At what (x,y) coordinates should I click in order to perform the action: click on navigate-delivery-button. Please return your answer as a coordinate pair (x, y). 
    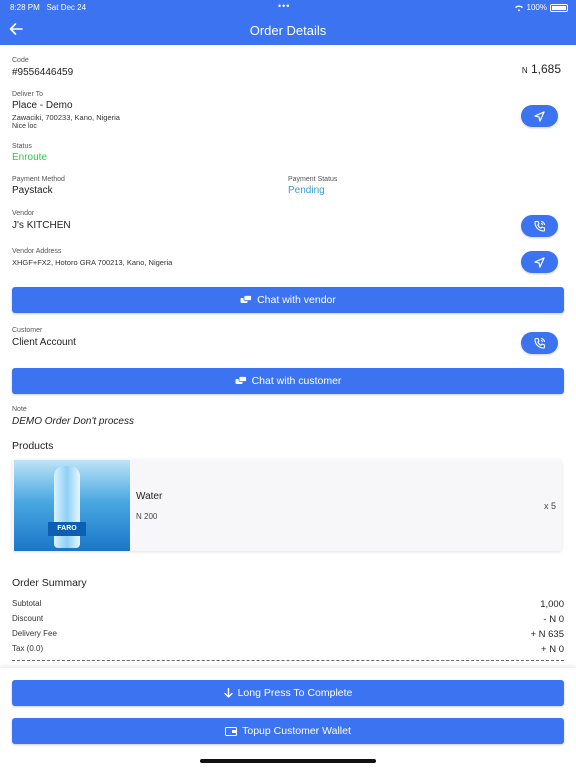
    Looking at the image, I should click on (539, 116).